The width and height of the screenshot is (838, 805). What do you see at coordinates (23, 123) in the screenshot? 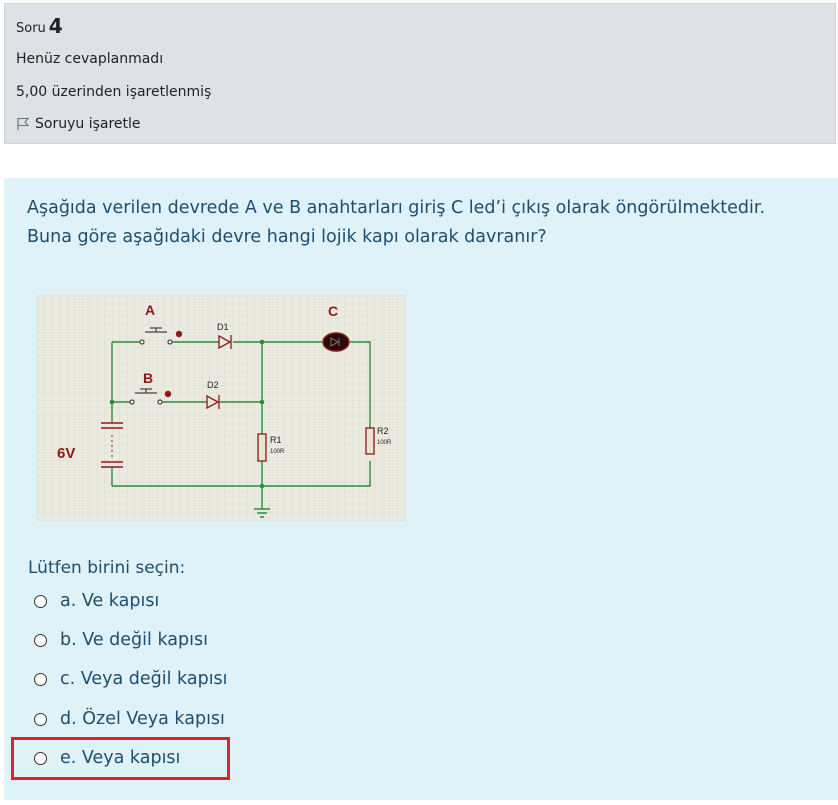
I see `flag-icon` at bounding box center [23, 123].